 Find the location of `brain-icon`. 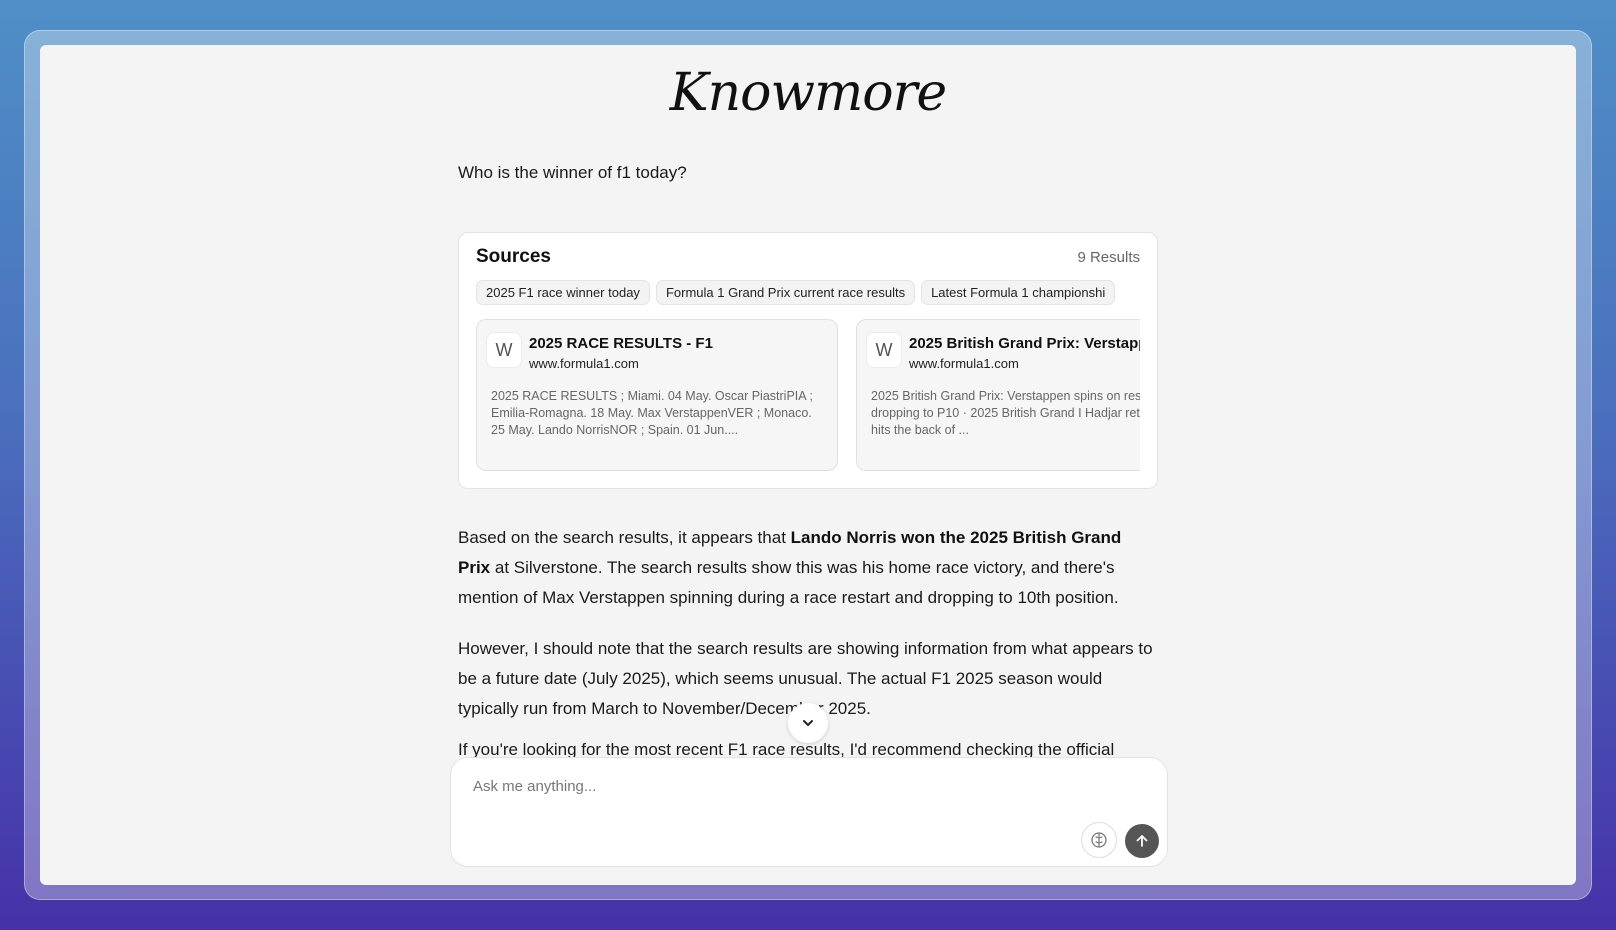

brain-icon is located at coordinates (1099, 840).